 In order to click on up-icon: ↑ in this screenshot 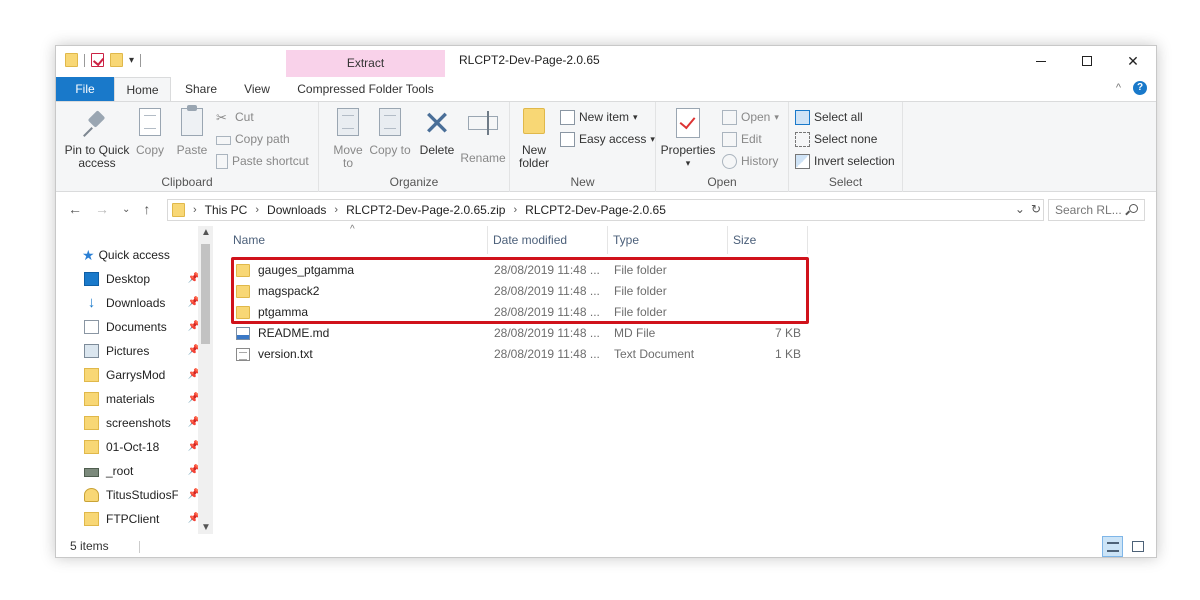, I will do `click(146, 209)`.